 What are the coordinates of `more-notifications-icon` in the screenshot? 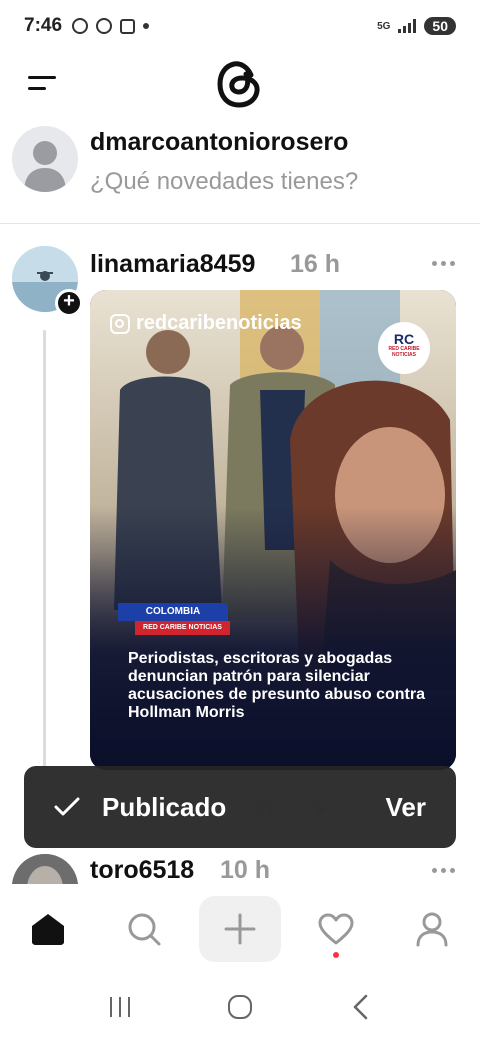 It's located at (146, 26).